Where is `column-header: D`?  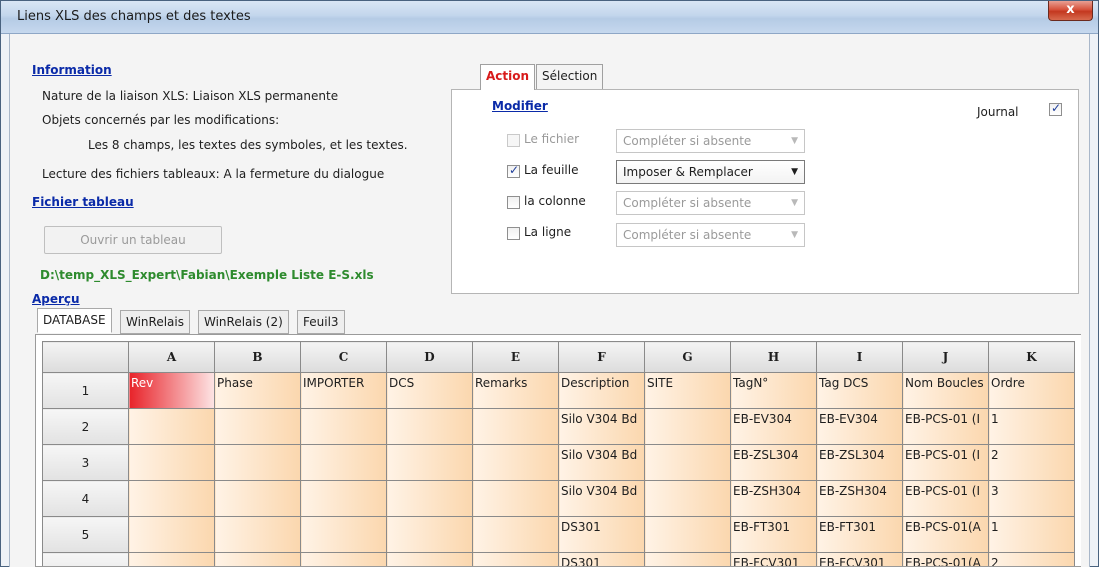
column-header: D is located at coordinates (429, 357).